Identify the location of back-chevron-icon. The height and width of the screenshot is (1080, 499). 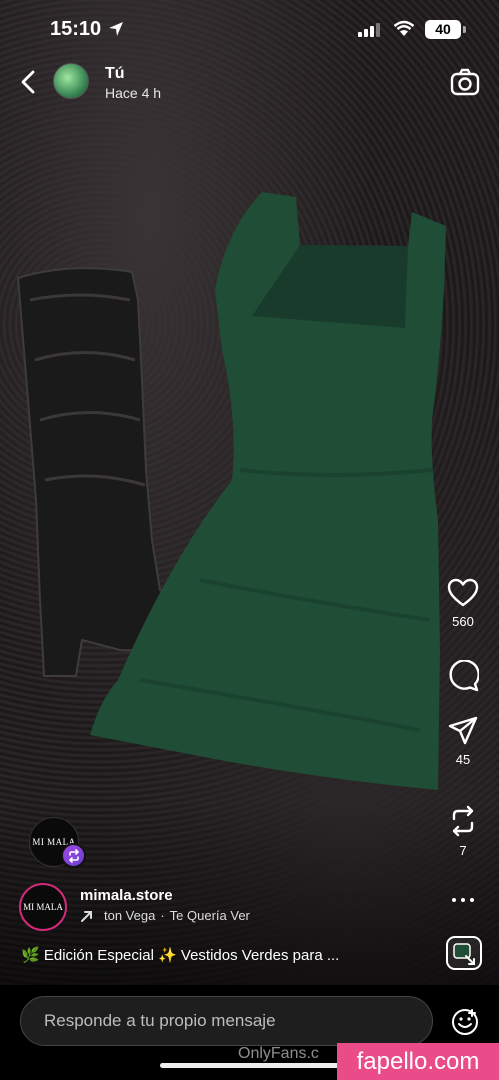
(28, 82).